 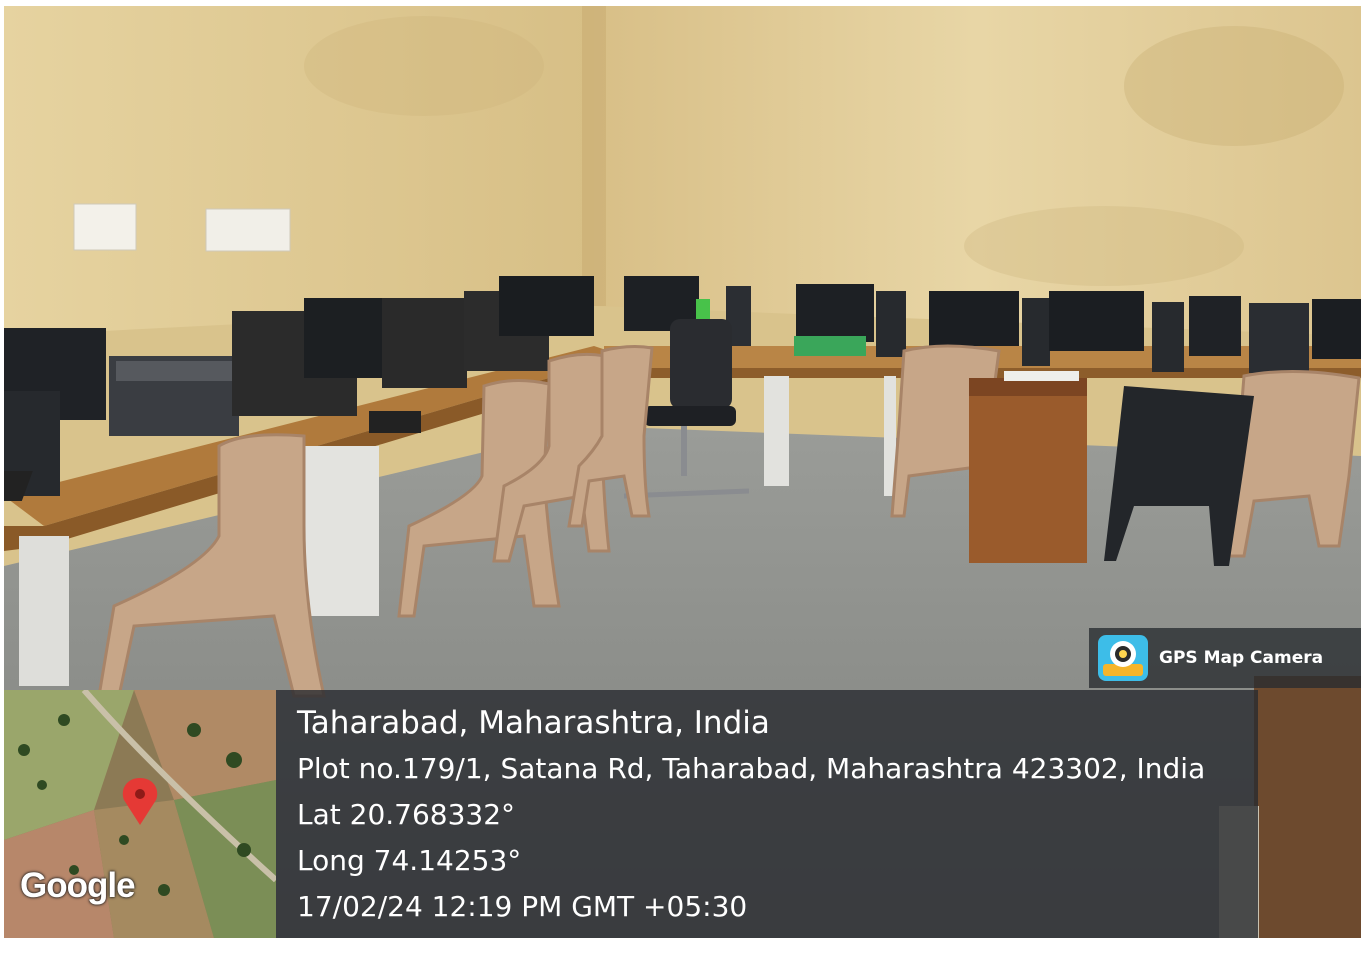 I want to click on latitude: Lat 20.768332°, so click(x=406, y=814).